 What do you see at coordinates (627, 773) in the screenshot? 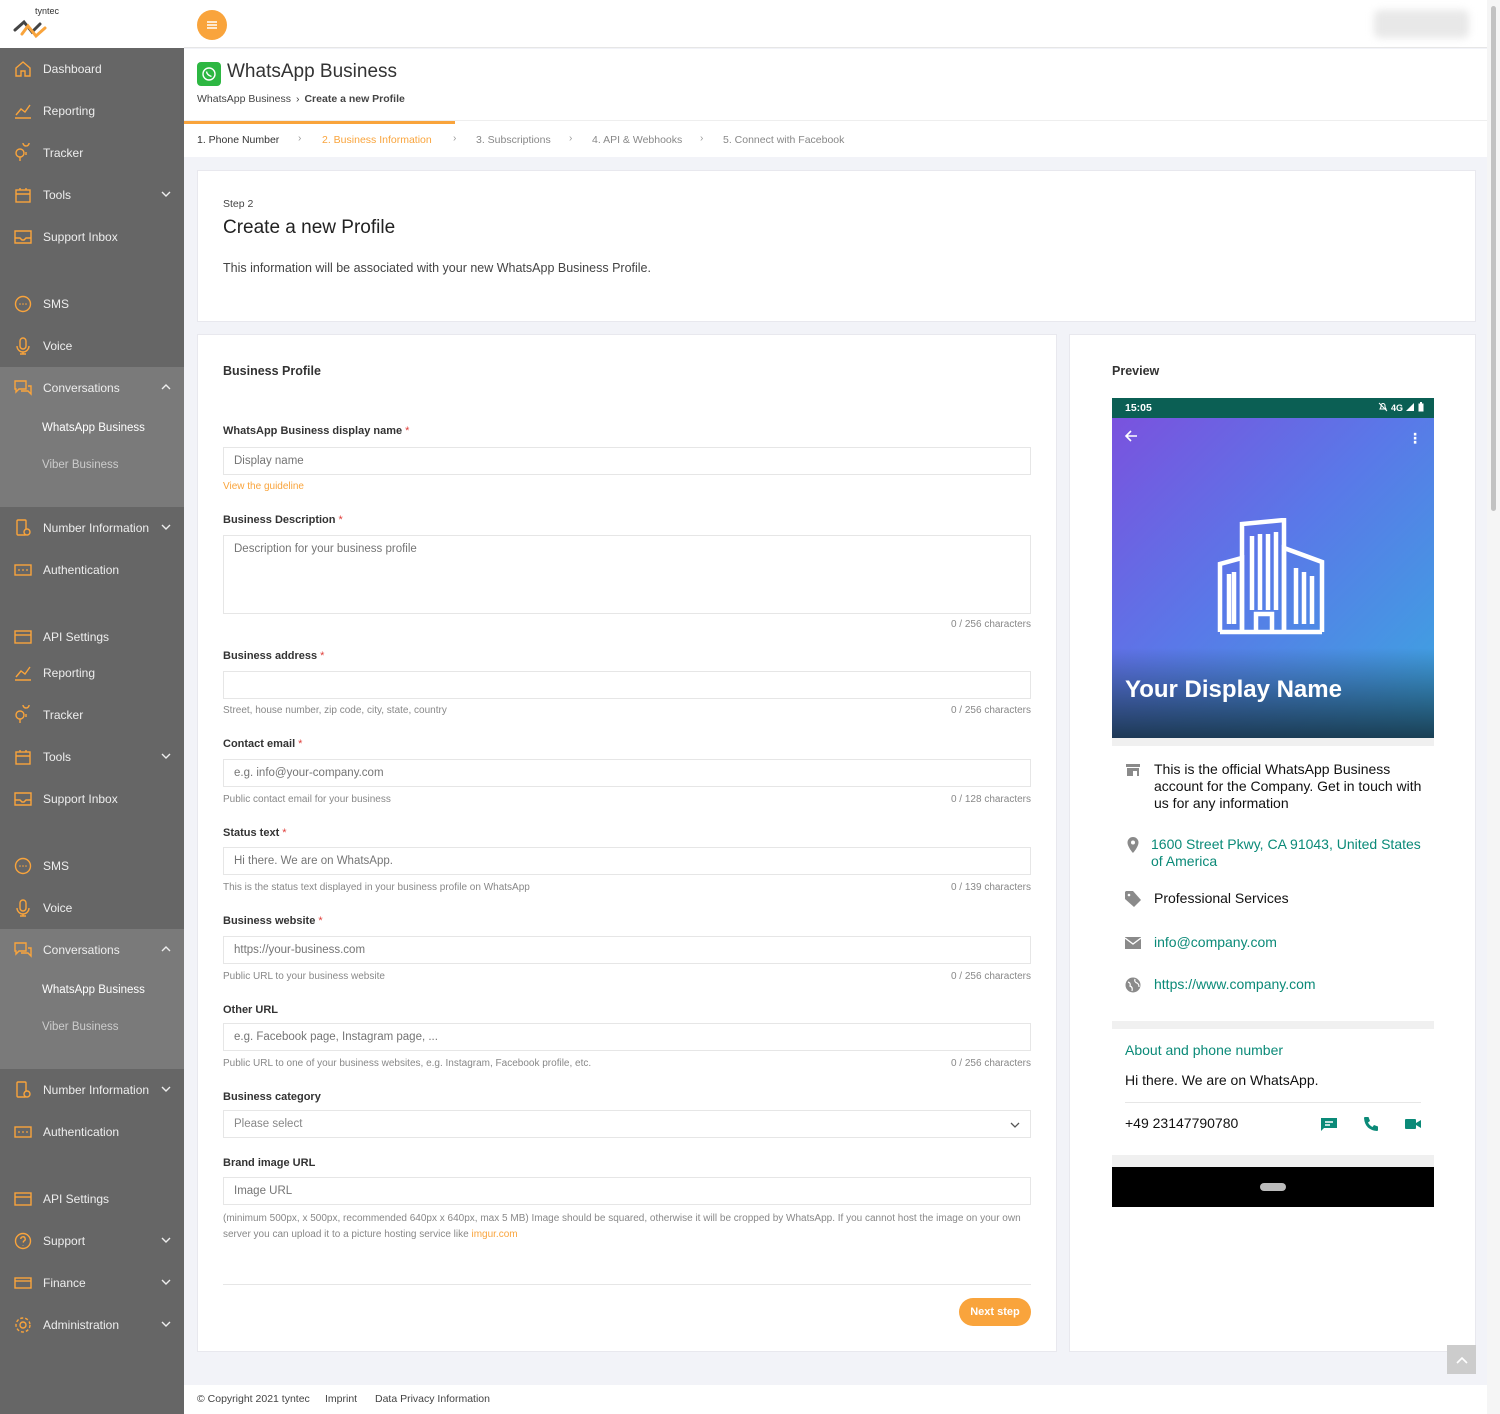
I see `email-input` at bounding box center [627, 773].